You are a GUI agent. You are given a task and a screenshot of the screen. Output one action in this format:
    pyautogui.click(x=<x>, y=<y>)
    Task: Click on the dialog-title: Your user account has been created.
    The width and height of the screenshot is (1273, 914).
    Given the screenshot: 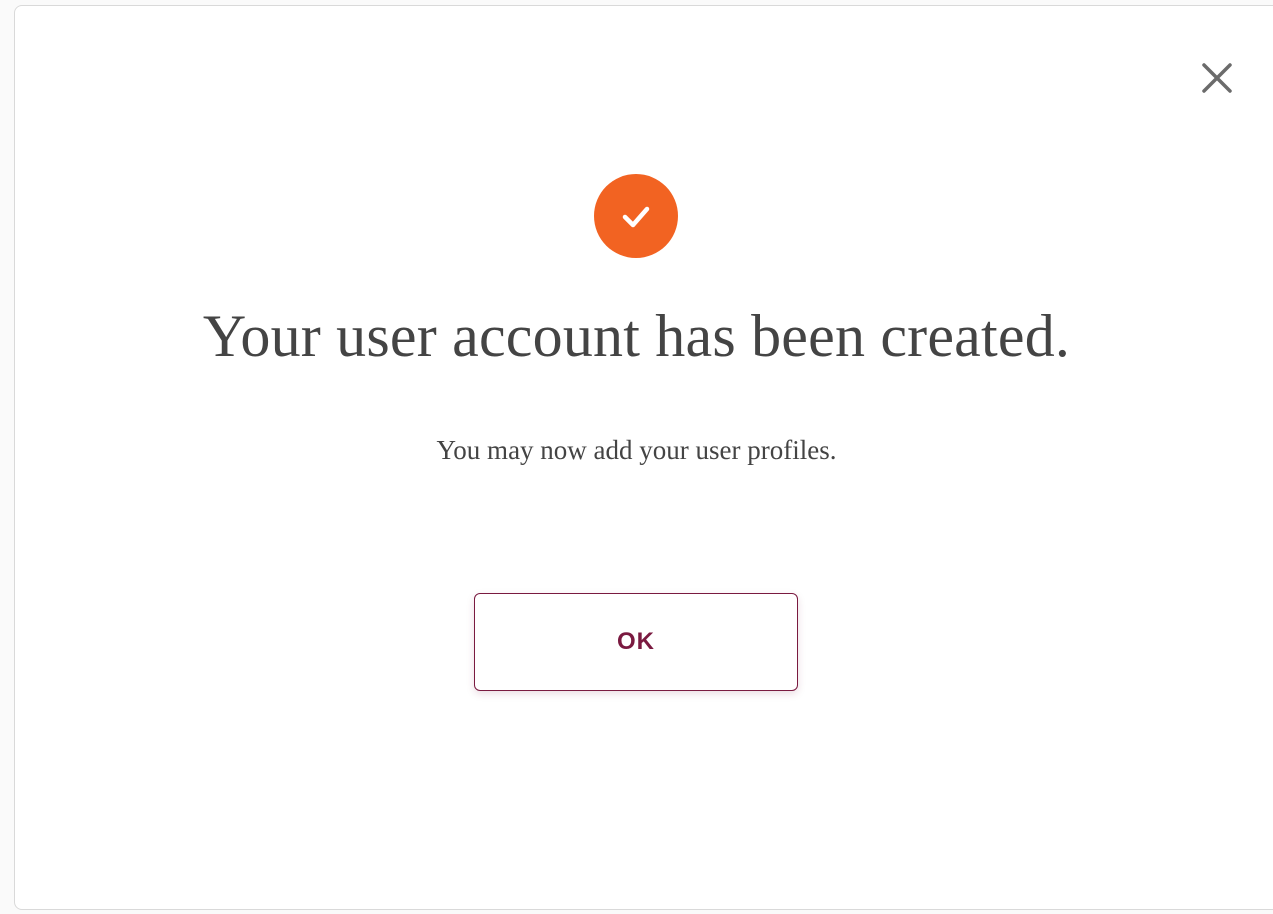 What is the action you would take?
    pyautogui.click(x=636, y=336)
    